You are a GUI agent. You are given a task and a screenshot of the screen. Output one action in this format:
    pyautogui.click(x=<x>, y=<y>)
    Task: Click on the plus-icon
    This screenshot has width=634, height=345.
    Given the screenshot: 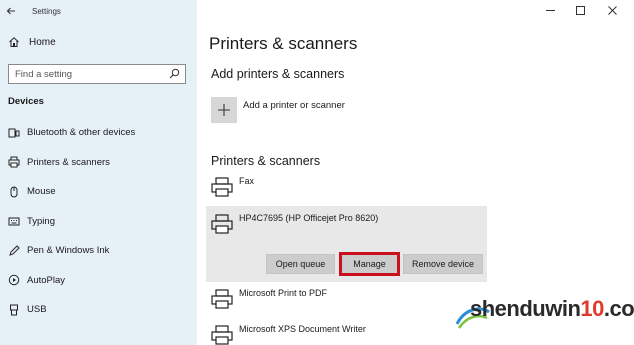 What is the action you would take?
    pyautogui.click(x=224, y=110)
    